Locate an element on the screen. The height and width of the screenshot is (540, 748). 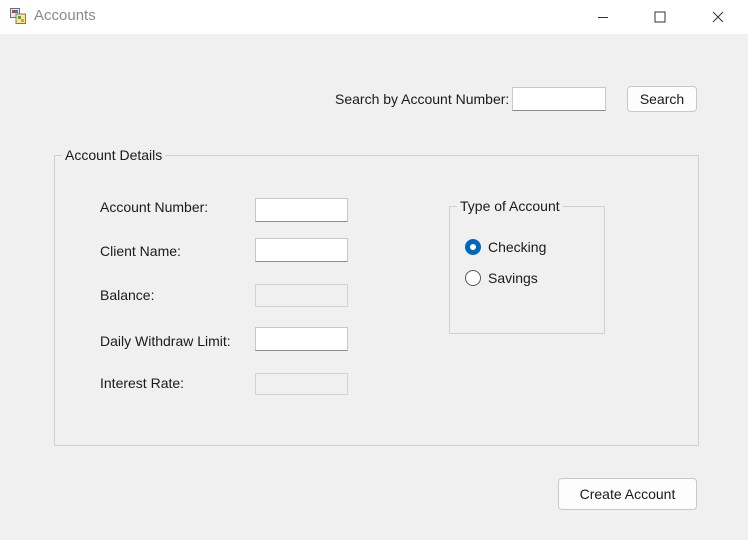
search-account-number-input is located at coordinates (559, 99).